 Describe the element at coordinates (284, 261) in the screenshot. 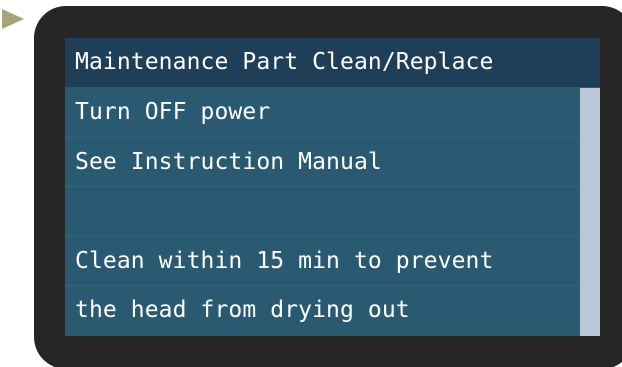

I see `message-line-clean-within: Clean within 15 min to prevent` at that location.